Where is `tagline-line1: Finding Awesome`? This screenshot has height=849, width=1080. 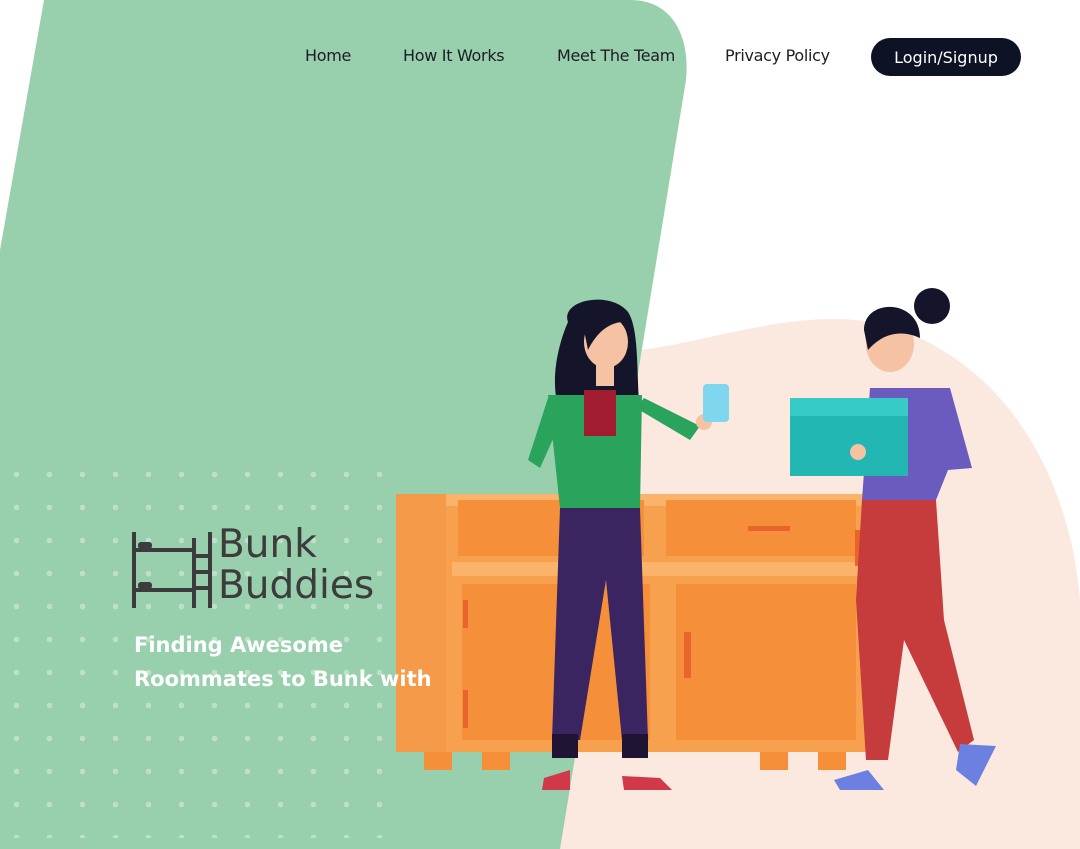
tagline-line1: Finding Awesome is located at coordinates (238, 645).